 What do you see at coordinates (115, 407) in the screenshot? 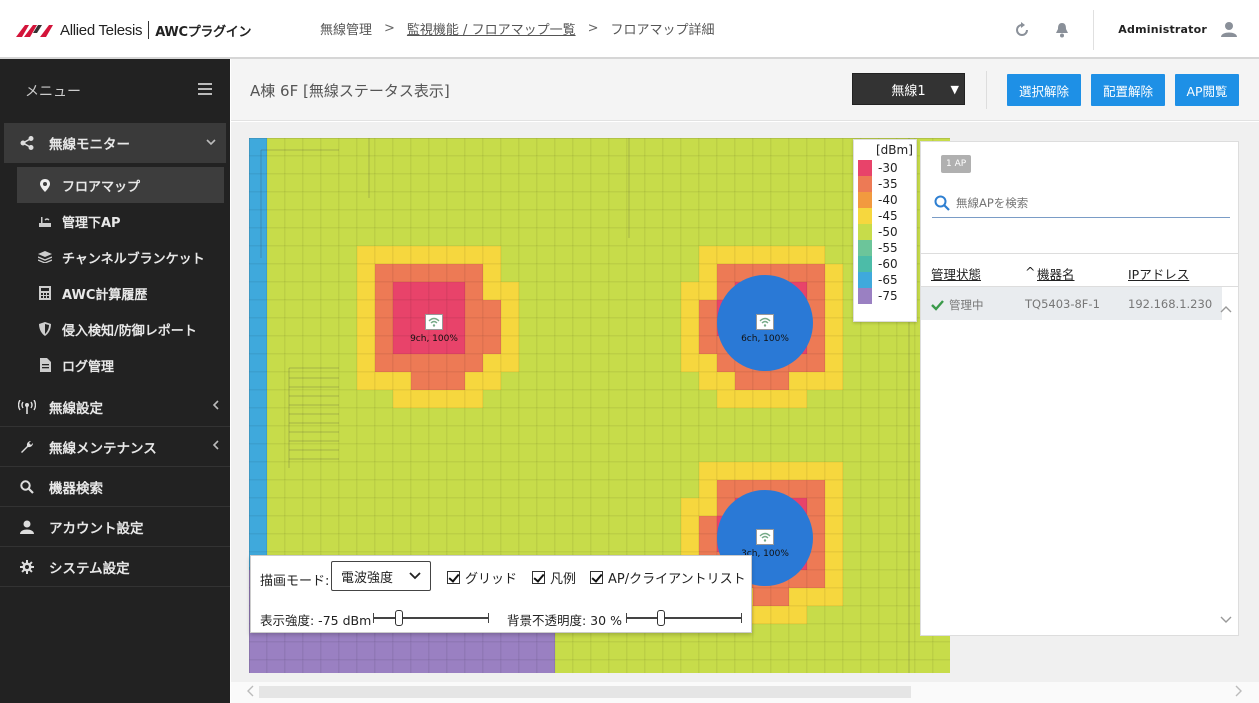
I see `sidebar-item-wireless-settings: 無線設定` at bounding box center [115, 407].